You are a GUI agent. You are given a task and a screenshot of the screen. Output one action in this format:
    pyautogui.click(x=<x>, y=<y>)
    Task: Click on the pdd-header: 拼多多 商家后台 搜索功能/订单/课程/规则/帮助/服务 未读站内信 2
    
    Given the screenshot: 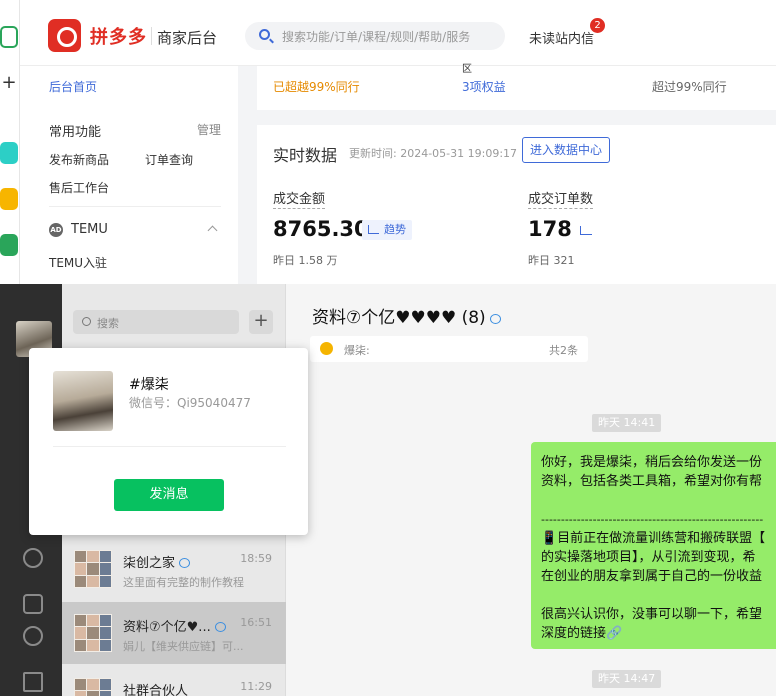 What is the action you would take?
    pyautogui.click(x=398, y=33)
    